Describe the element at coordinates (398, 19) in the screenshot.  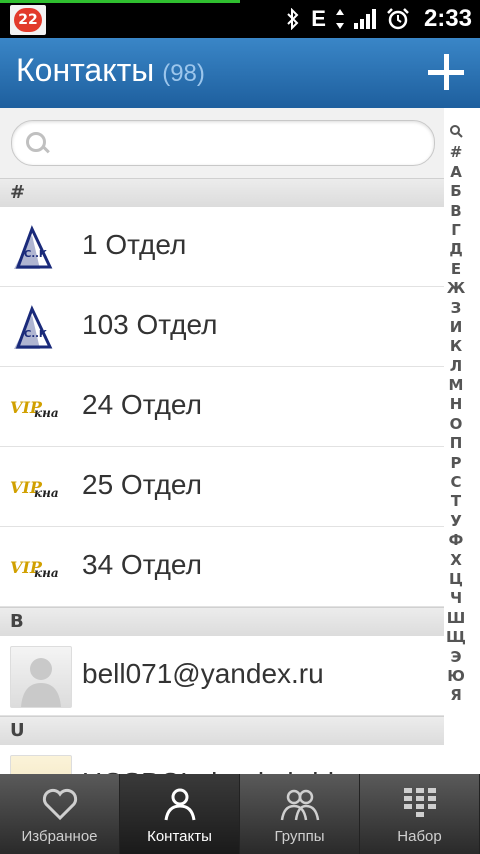
I see `alarm-icon` at that location.